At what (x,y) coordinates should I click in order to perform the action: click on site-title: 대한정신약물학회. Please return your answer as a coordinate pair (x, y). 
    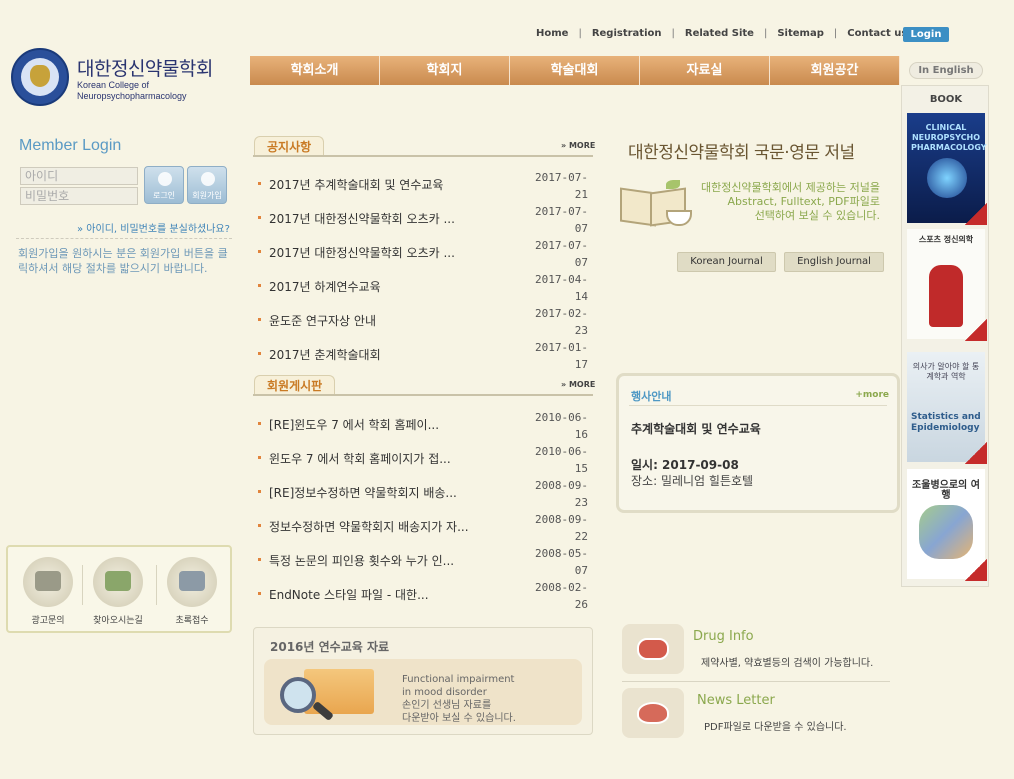
    Looking at the image, I should click on (145, 67).